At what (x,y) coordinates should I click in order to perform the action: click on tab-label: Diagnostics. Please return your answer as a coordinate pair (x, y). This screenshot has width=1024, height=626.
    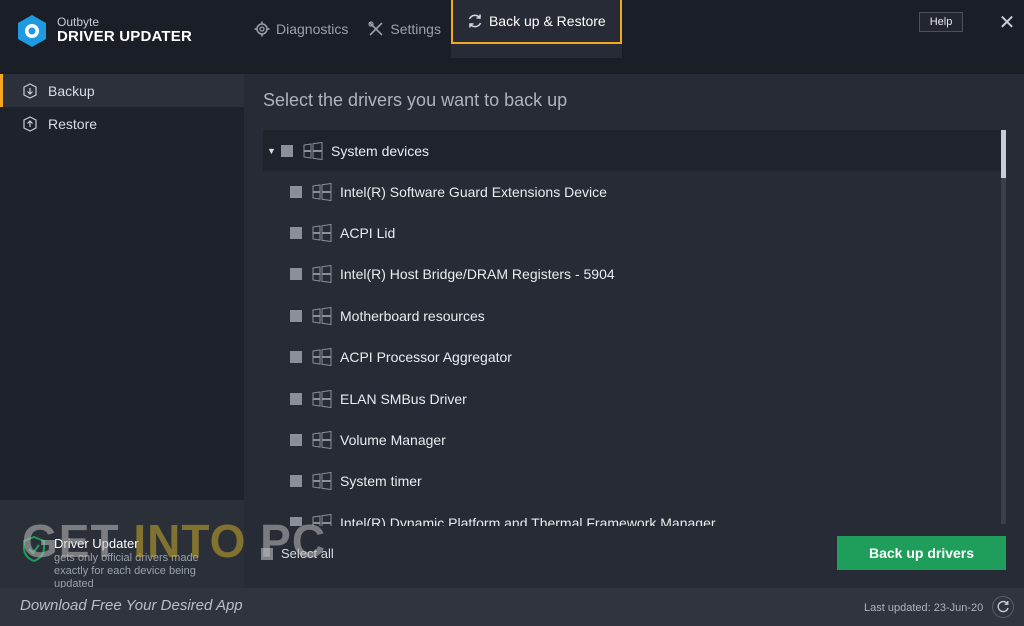
    Looking at the image, I should click on (312, 29).